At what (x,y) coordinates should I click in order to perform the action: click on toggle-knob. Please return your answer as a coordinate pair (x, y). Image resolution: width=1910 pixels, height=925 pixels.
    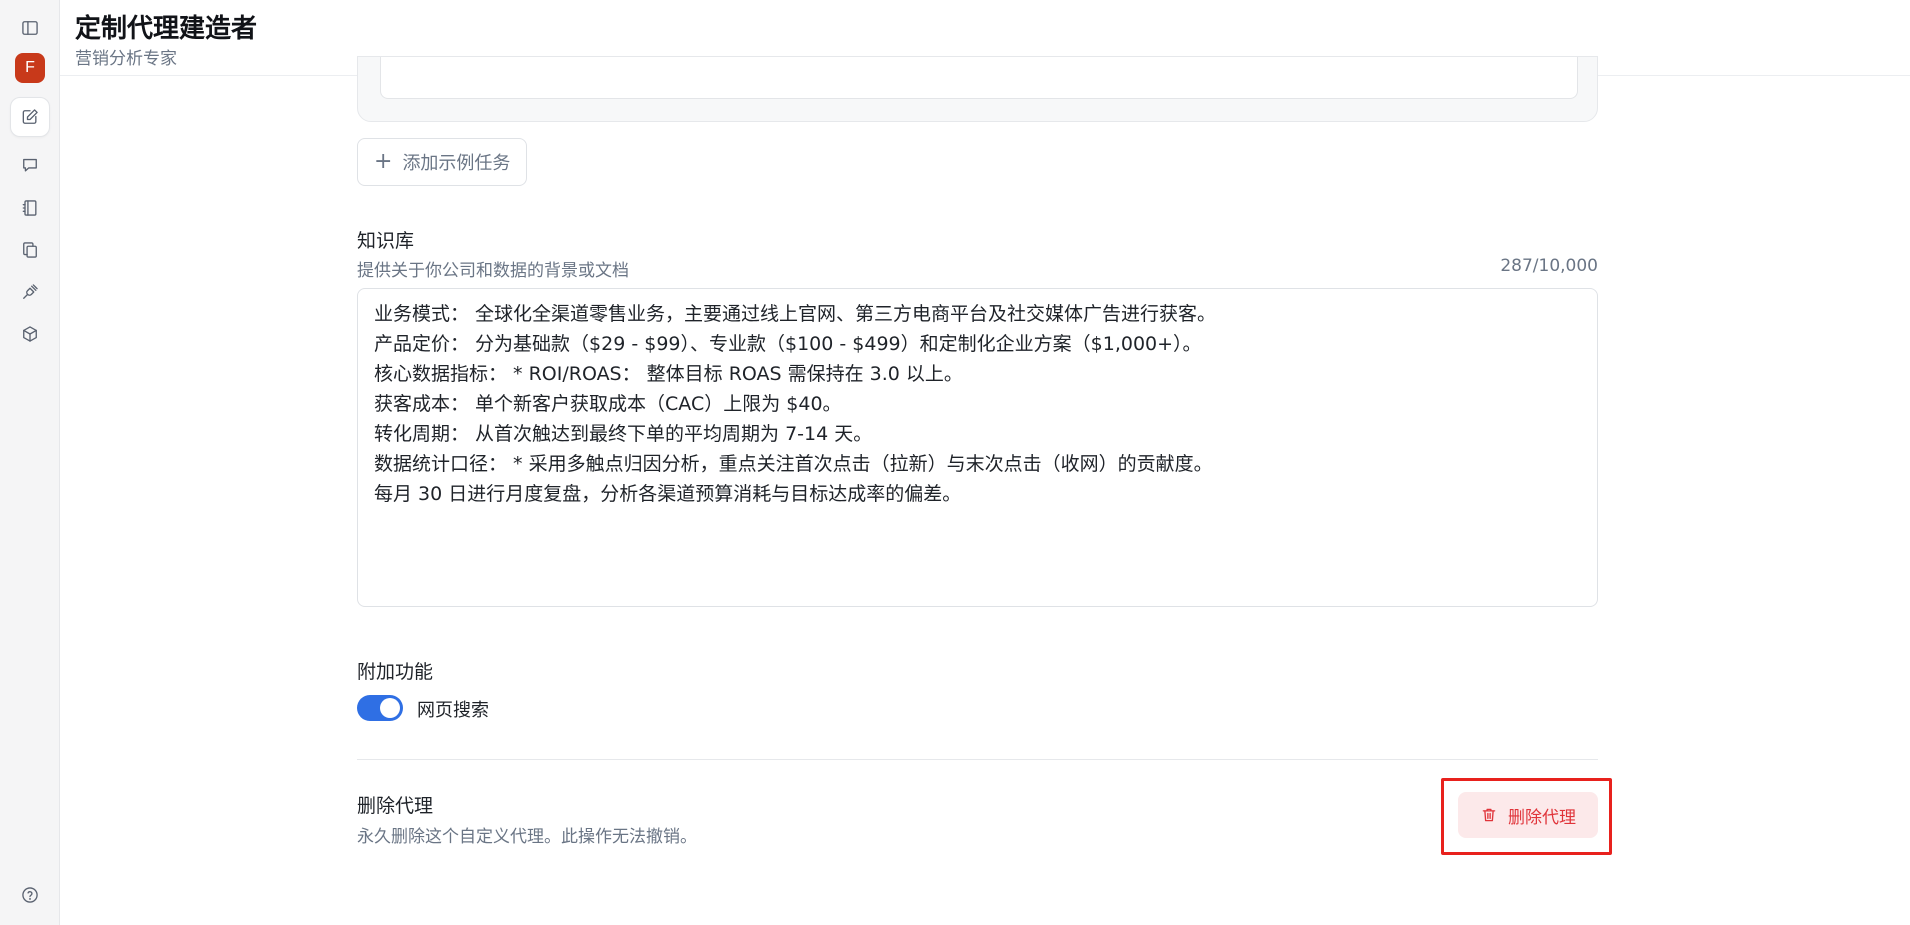
    Looking at the image, I should click on (390, 708).